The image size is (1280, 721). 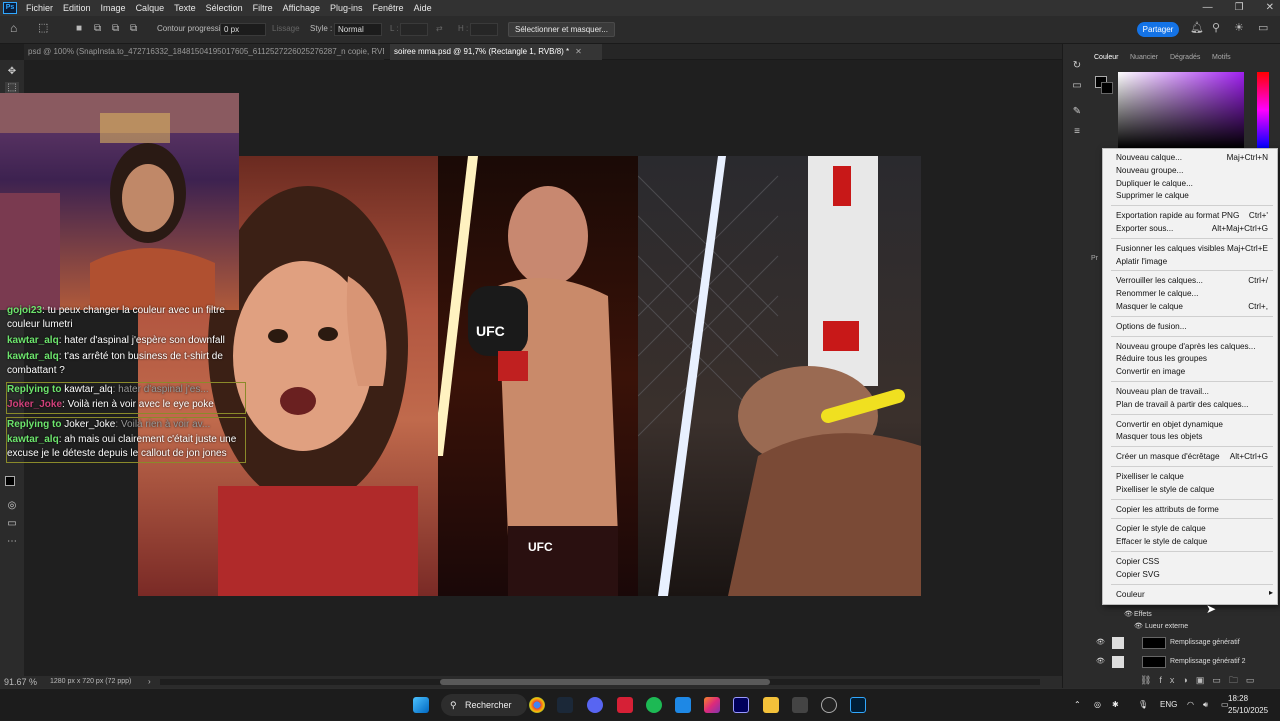 What do you see at coordinates (1263, 28) in the screenshot?
I see `workspace-icon: ▭` at bounding box center [1263, 28].